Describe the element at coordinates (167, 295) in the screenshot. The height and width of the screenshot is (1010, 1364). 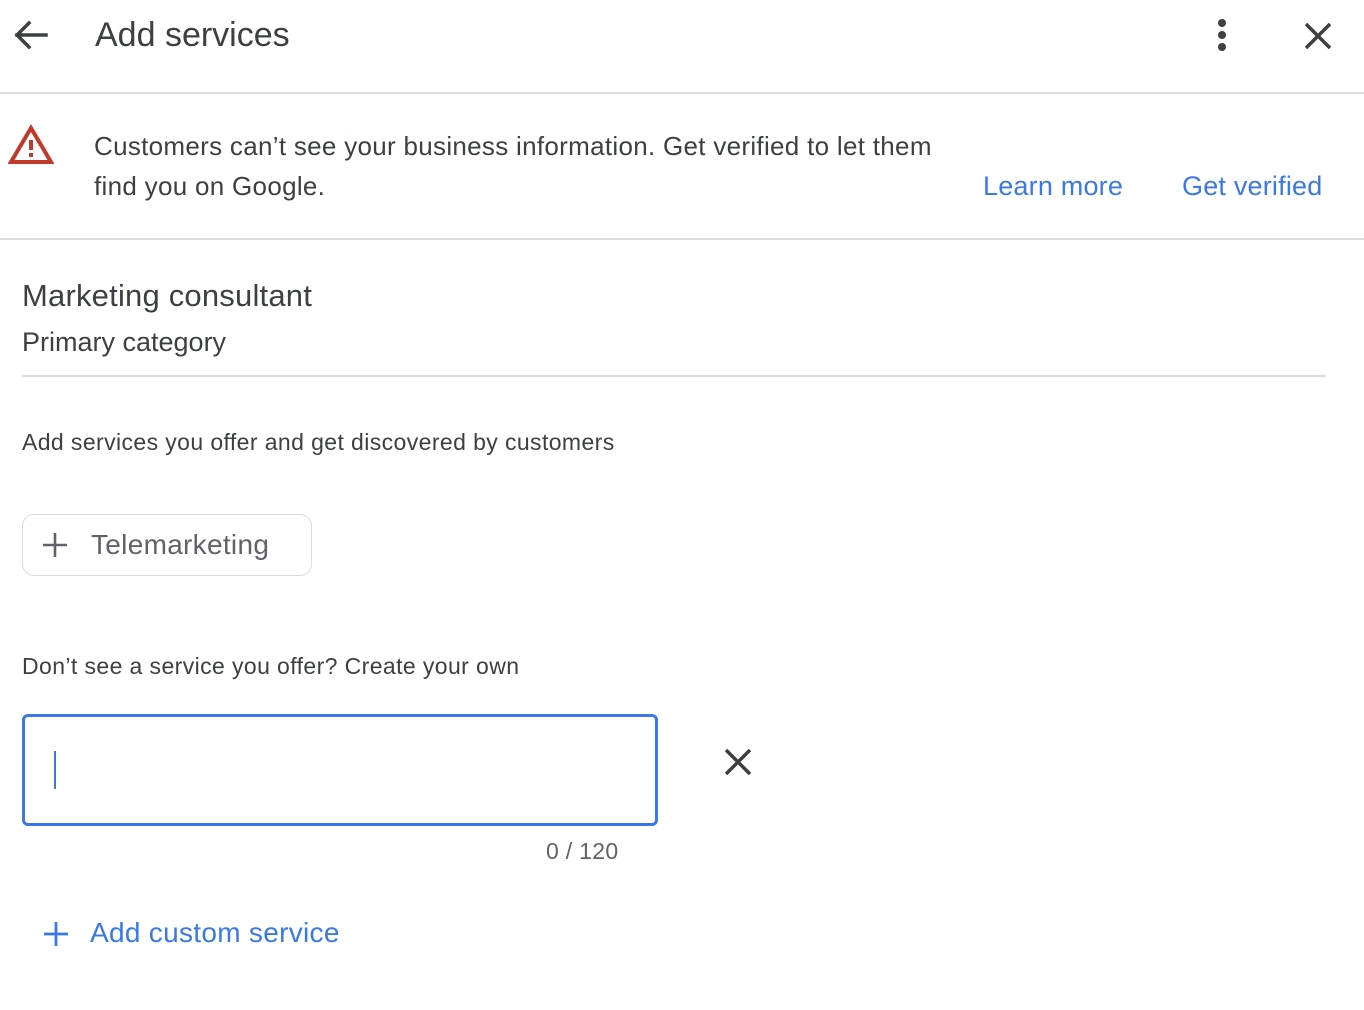
I see `category-name: Marketing consultant` at that location.